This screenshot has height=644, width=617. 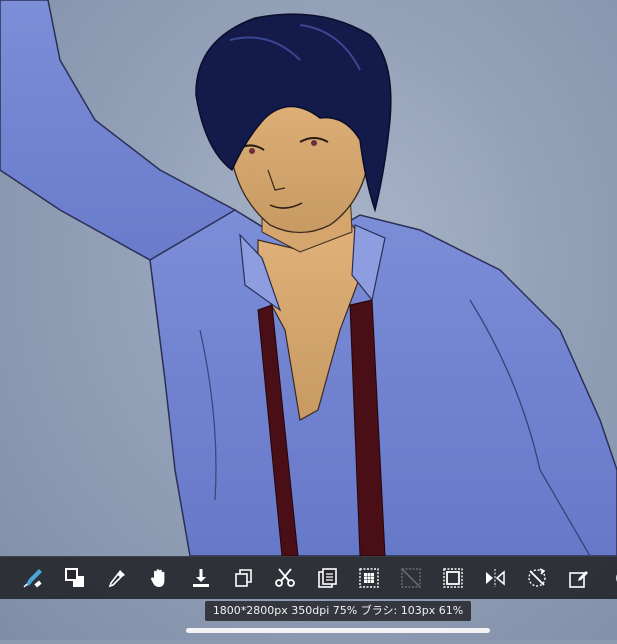 I want to click on cut-button, so click(x=285, y=578).